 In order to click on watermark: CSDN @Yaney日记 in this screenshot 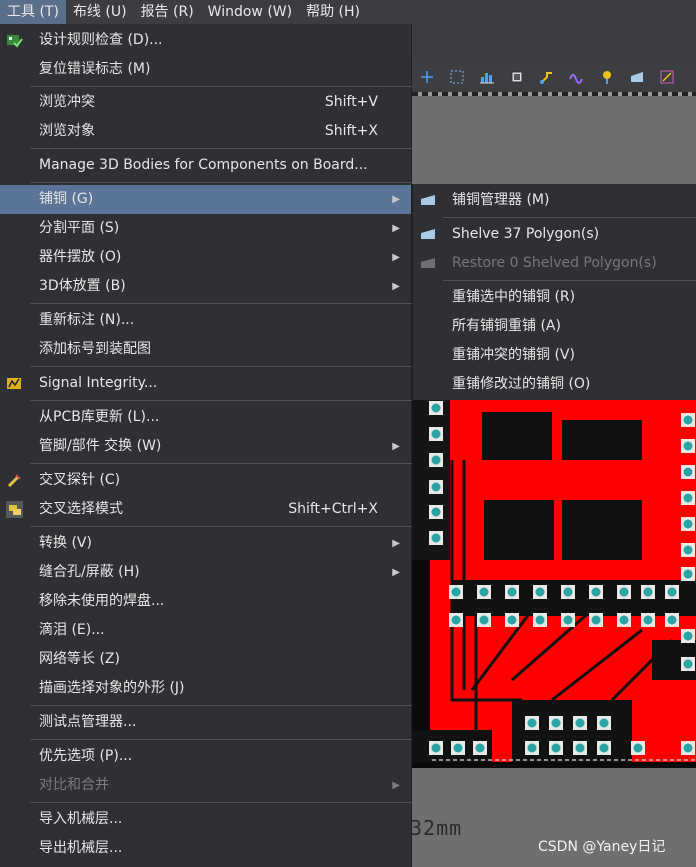, I will do `click(602, 847)`.